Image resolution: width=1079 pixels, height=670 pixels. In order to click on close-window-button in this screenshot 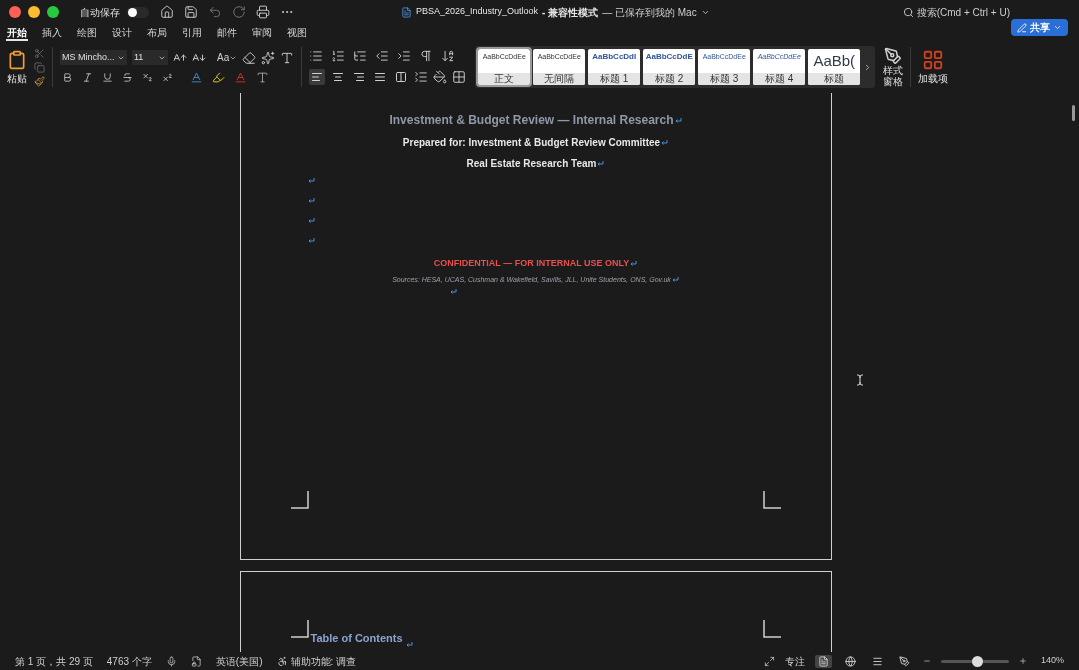, I will do `click(15, 12)`.